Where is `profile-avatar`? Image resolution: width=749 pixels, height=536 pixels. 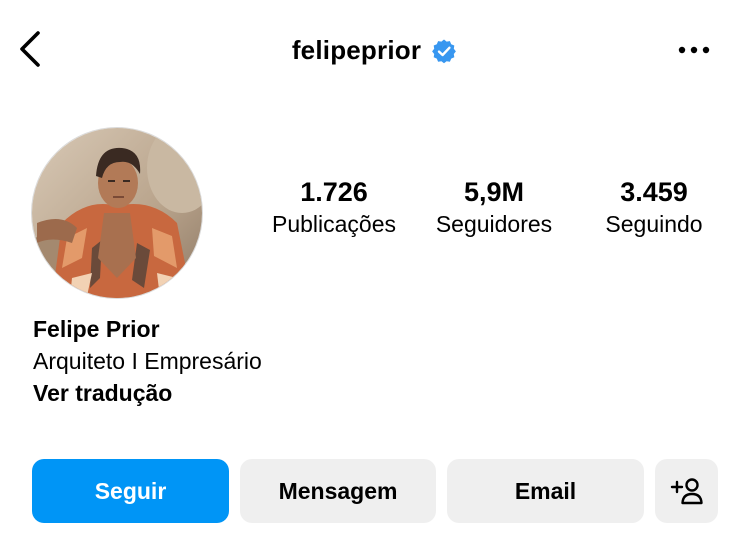 profile-avatar is located at coordinates (117, 213).